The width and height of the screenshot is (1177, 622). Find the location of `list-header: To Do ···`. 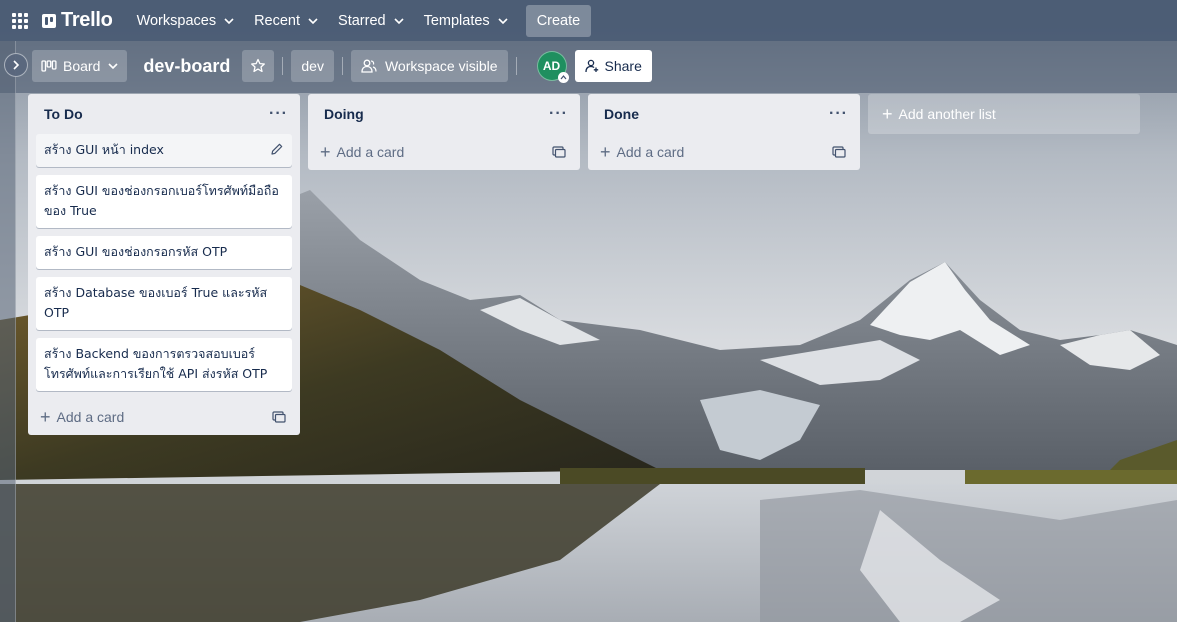

list-header: To Do ··· is located at coordinates (164, 114).